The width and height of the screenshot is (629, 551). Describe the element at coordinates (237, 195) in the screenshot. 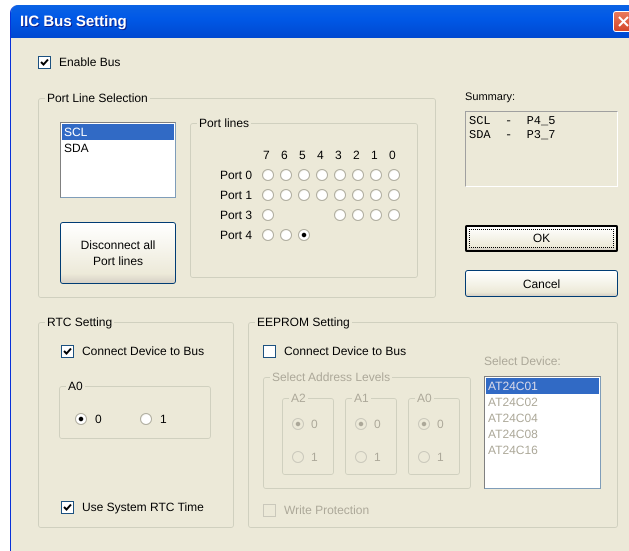

I see `port-label: Port 1` at that location.